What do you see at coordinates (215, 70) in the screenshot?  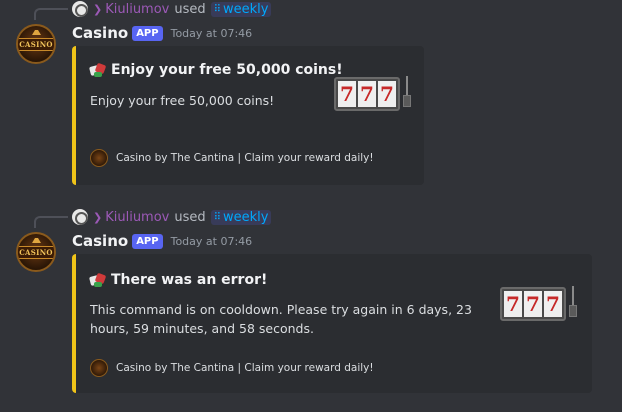 I see `embed-title: Enjoy your free 50,000 coins!` at bounding box center [215, 70].